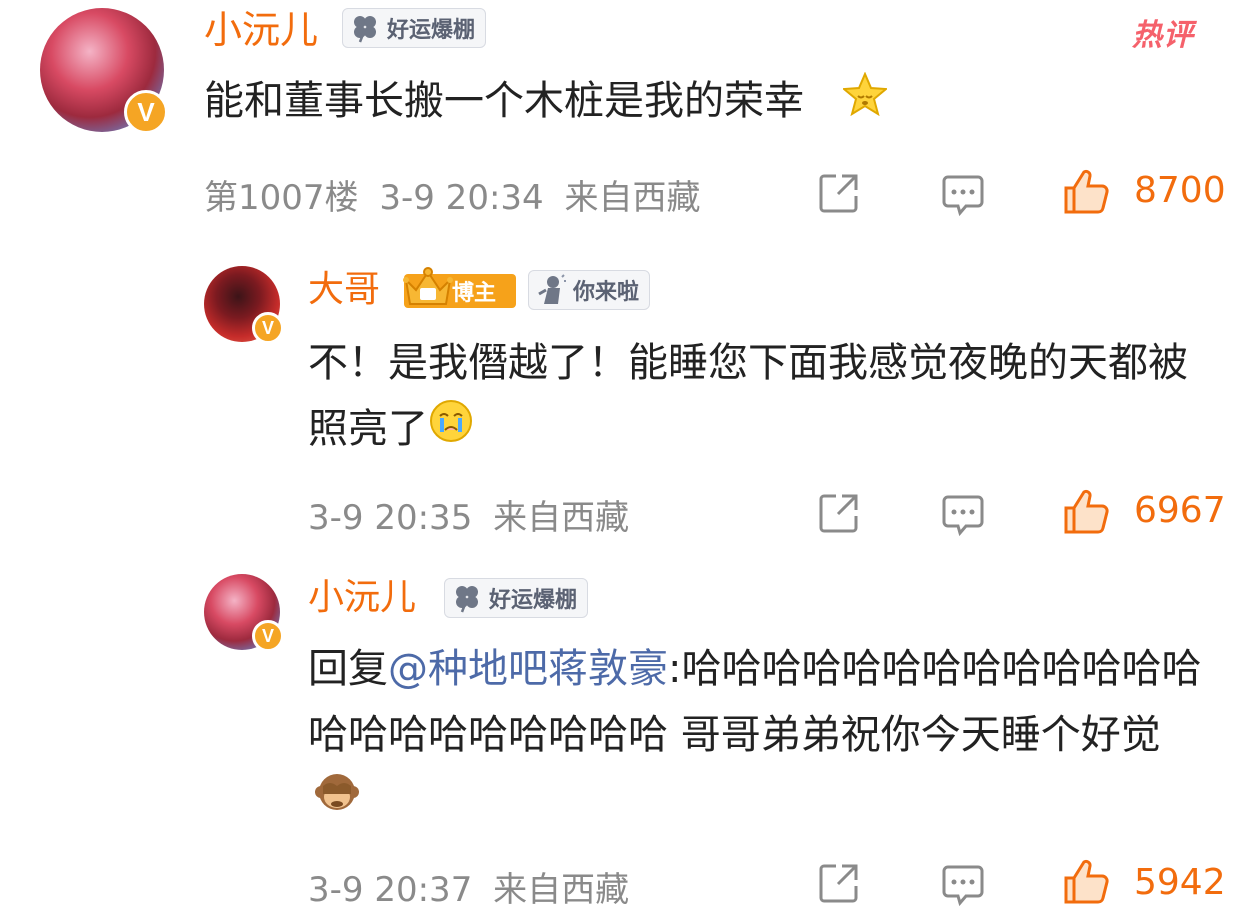 The image size is (1258, 912). I want to click on crown-icon, so click(428, 286).